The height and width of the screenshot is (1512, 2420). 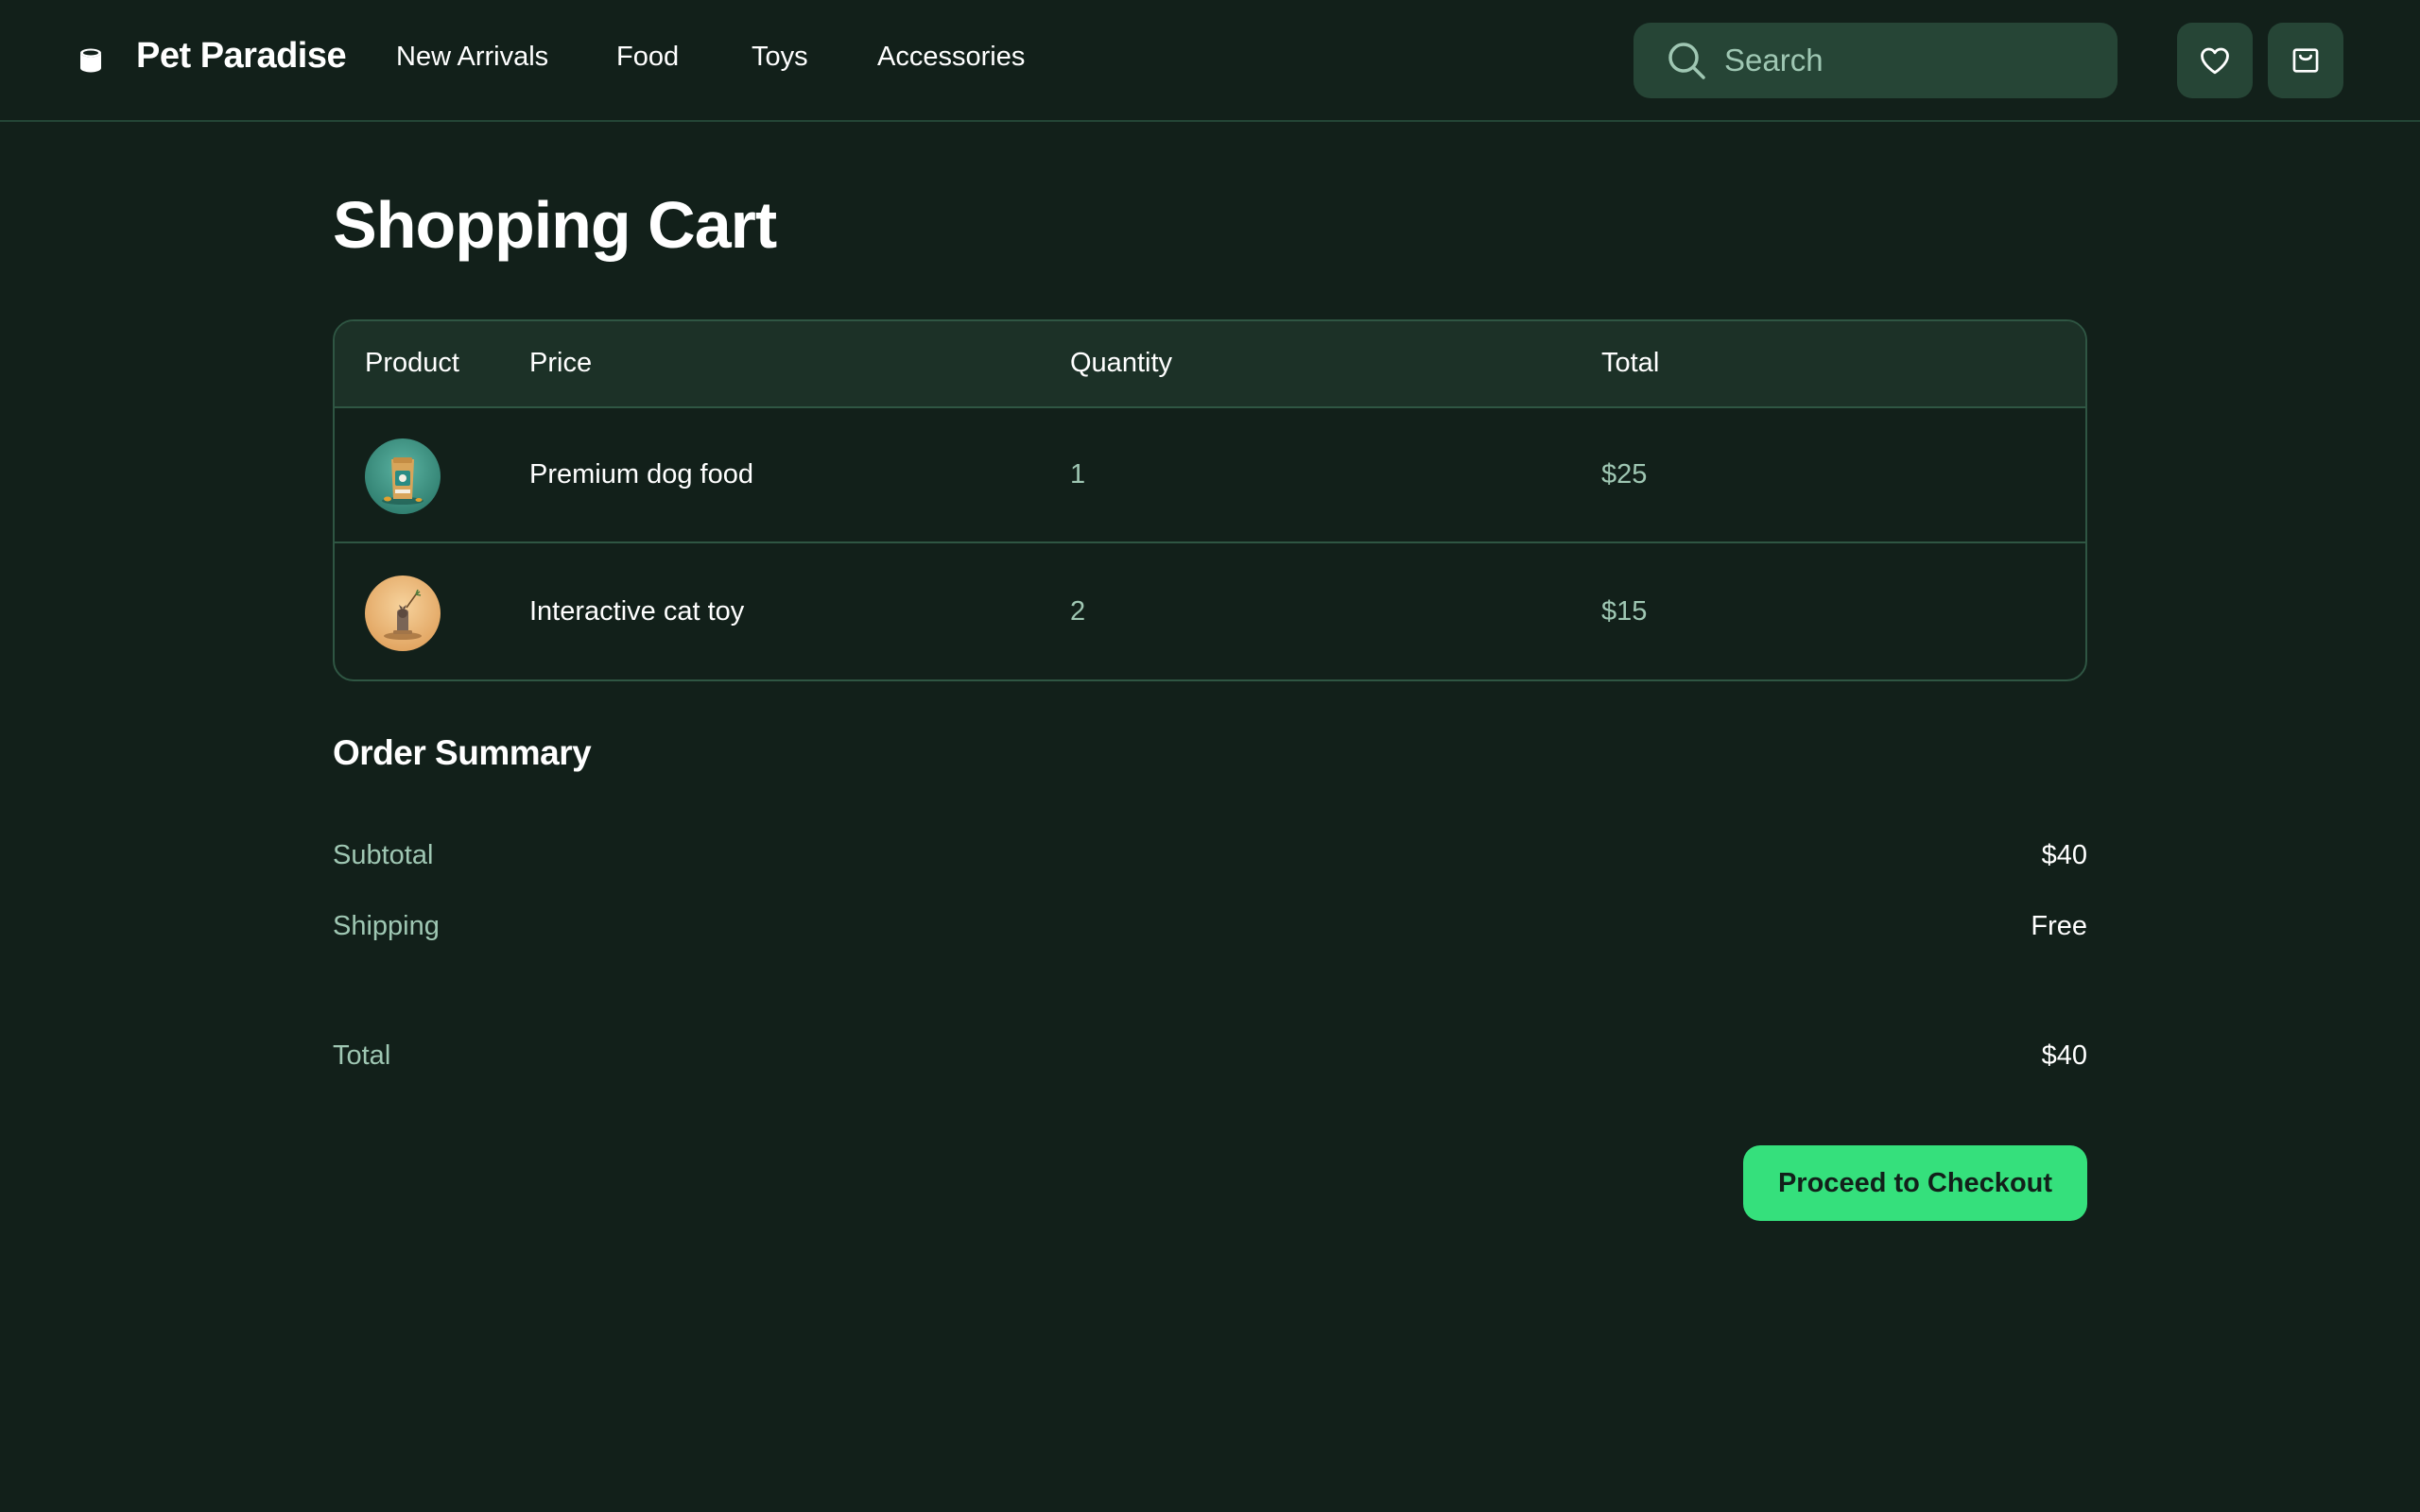 I want to click on food-can-icon, so click(x=91, y=60).